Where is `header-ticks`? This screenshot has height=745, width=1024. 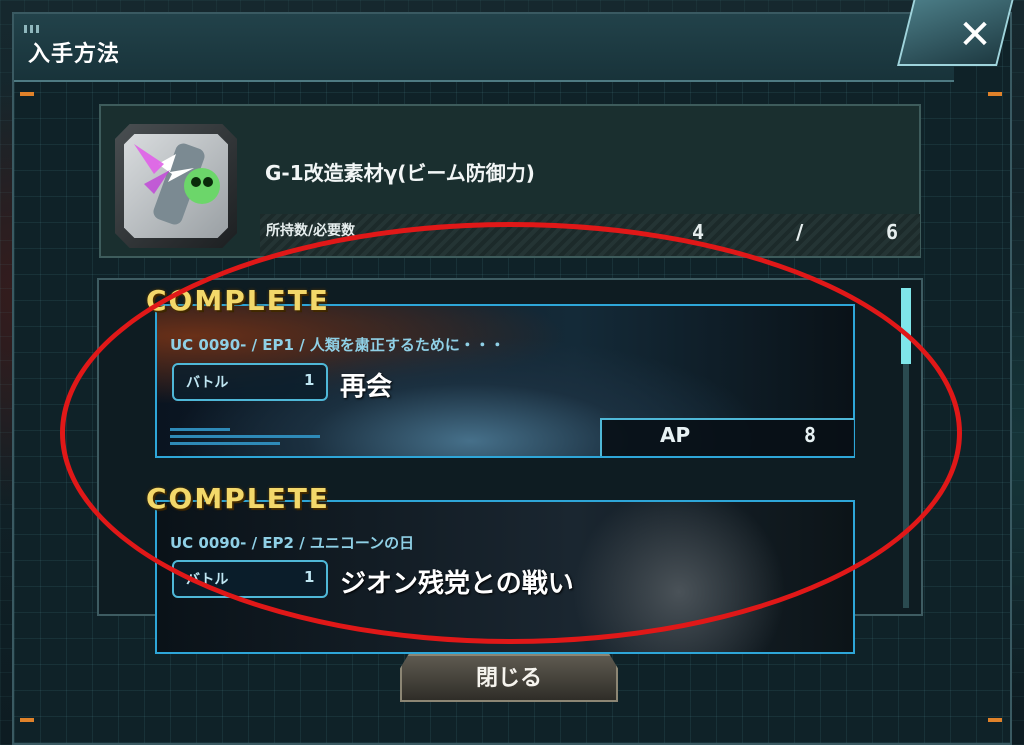 header-ticks is located at coordinates (39, 25).